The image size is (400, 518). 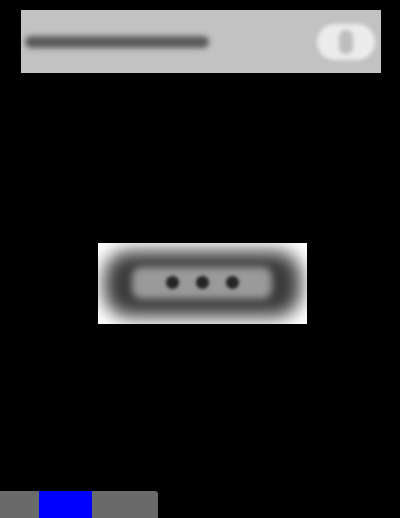 I want to click on bottom-progress-bar, so click(x=79, y=504).